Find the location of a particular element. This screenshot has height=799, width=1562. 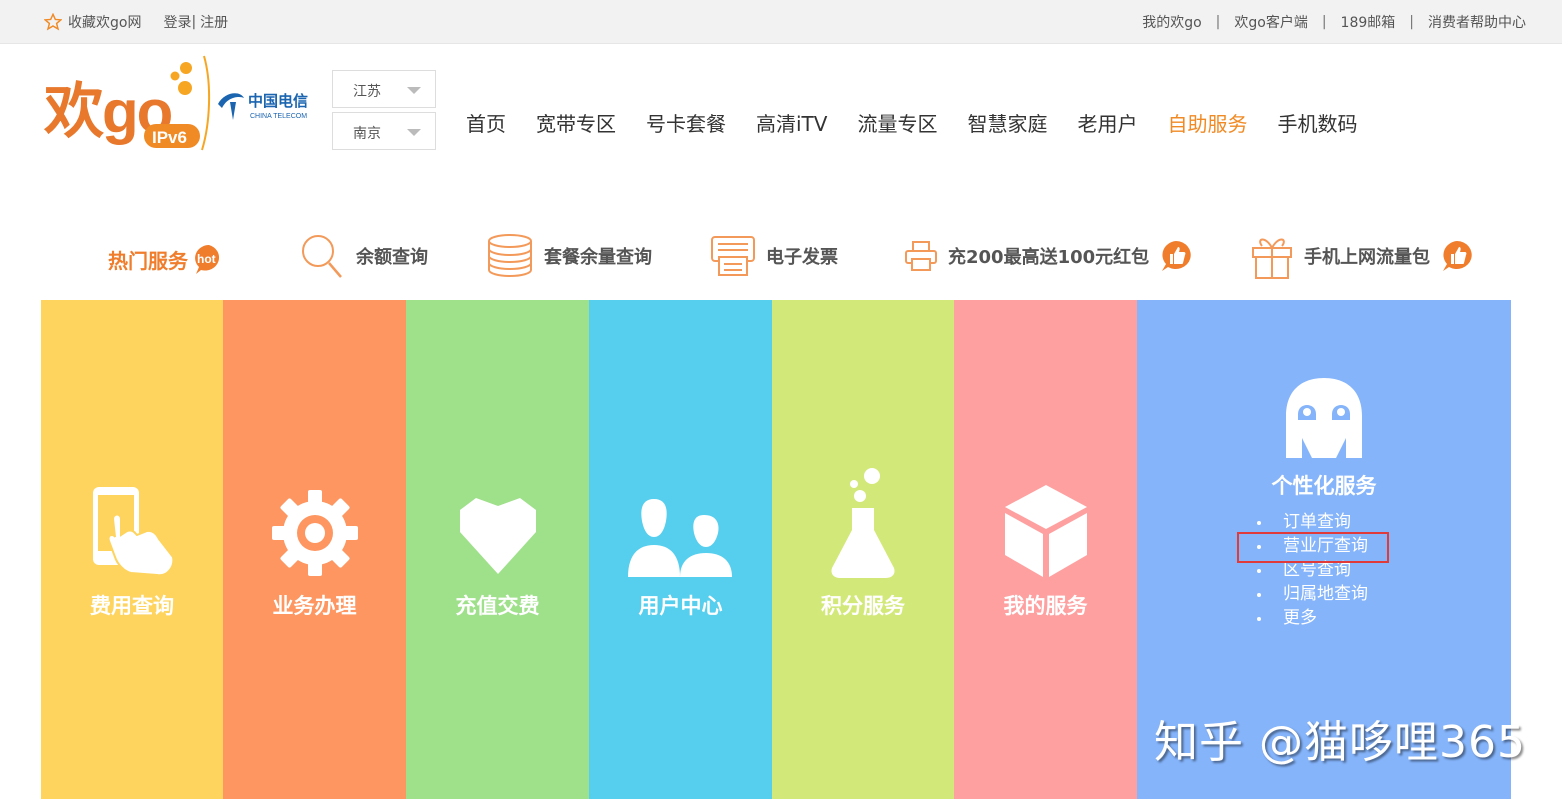

hot-badge-icon: hot is located at coordinates (207, 259).